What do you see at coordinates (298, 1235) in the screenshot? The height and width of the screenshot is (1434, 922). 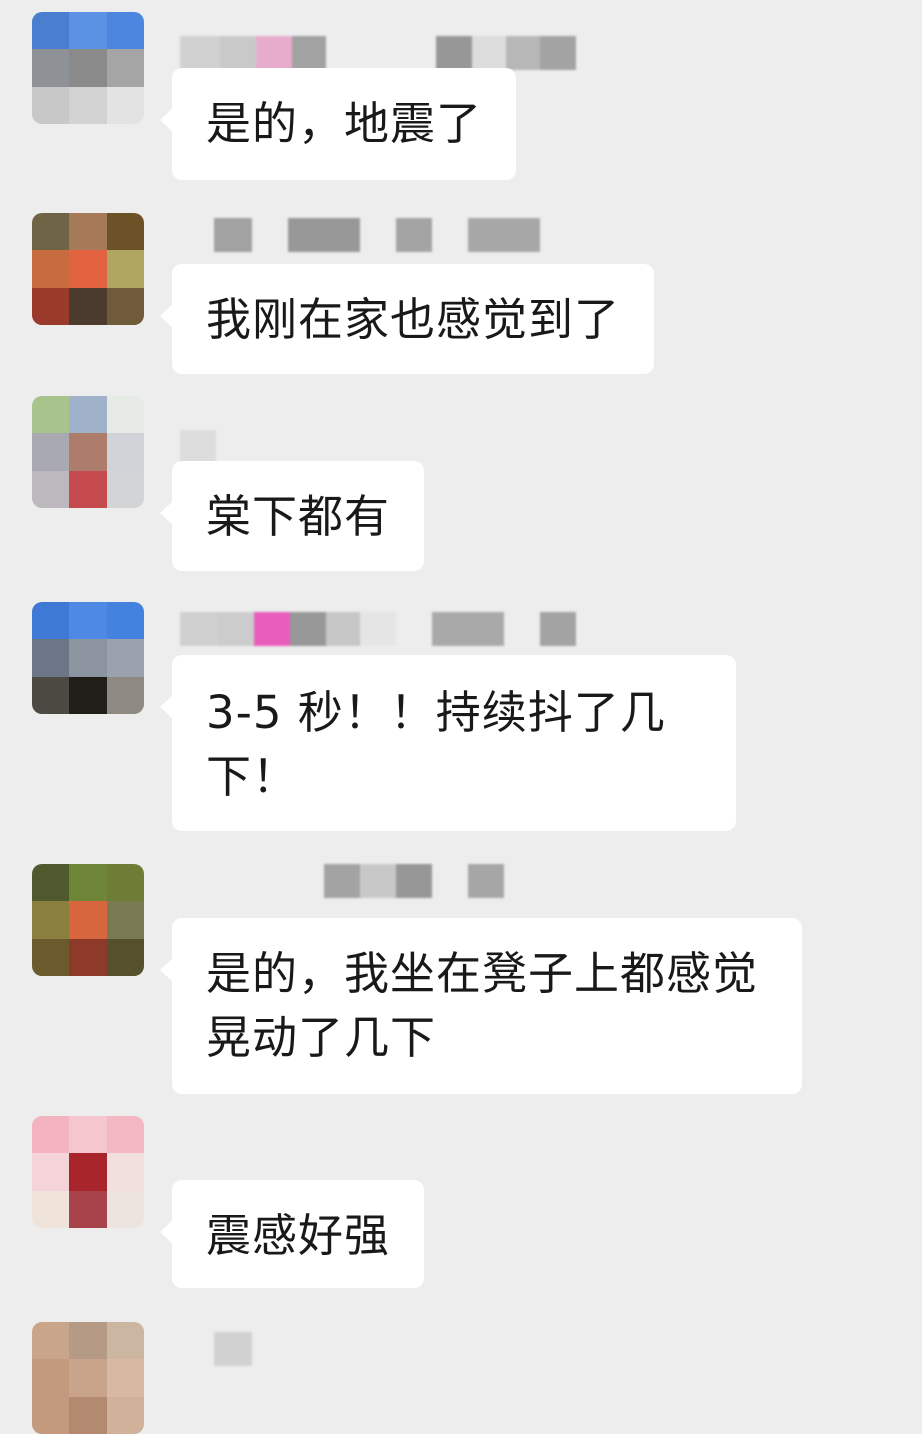 I see `message-text: 震感好强` at bounding box center [298, 1235].